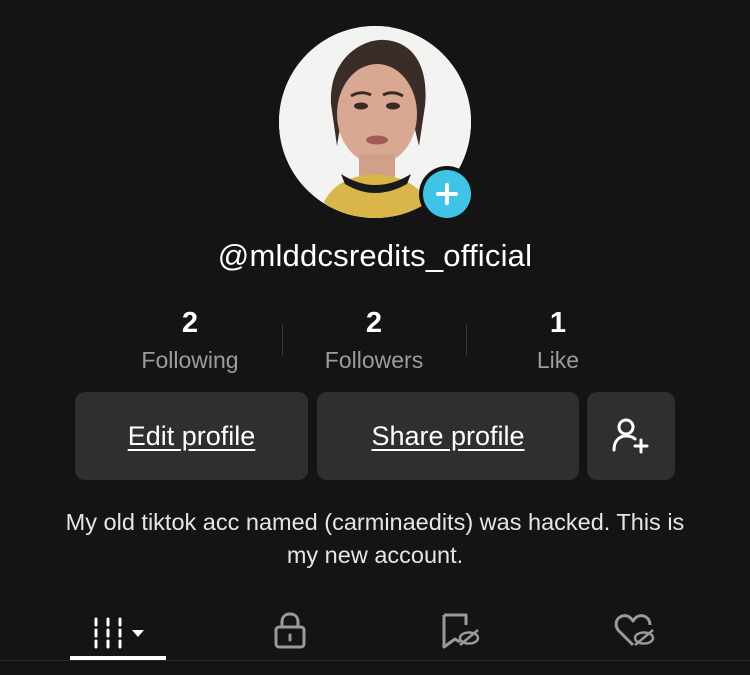 The width and height of the screenshot is (750, 675). Describe the element at coordinates (375, 660) in the screenshot. I see `tabs-divider` at that location.